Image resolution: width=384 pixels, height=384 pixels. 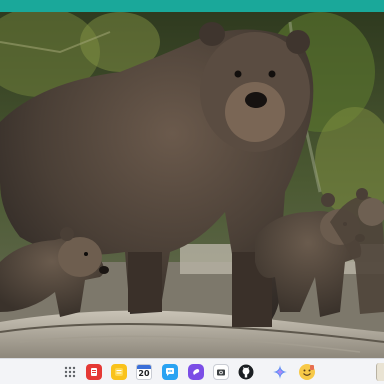 I want to click on spark-icon-glyph, so click(x=280, y=372).